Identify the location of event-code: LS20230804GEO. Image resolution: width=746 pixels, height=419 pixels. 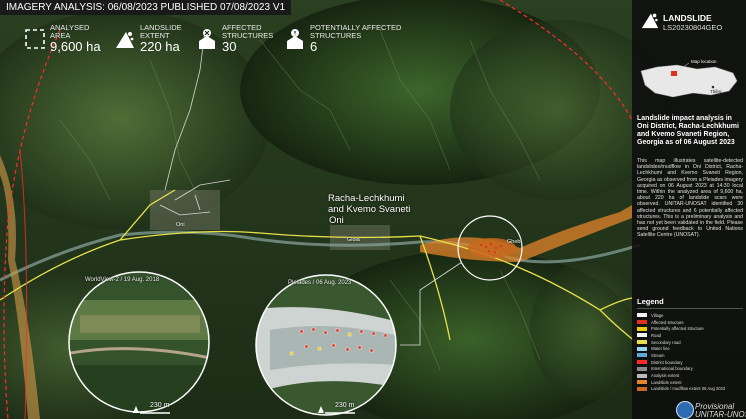
(693, 27).